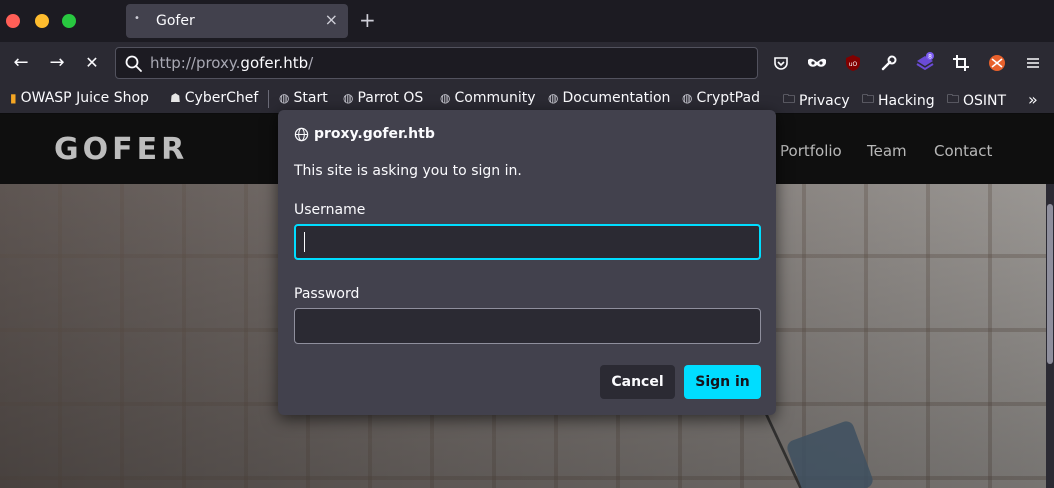 Image resolution: width=1054 pixels, height=488 pixels. What do you see at coordinates (268, 99) in the screenshot?
I see `bookmark-separator` at bounding box center [268, 99].